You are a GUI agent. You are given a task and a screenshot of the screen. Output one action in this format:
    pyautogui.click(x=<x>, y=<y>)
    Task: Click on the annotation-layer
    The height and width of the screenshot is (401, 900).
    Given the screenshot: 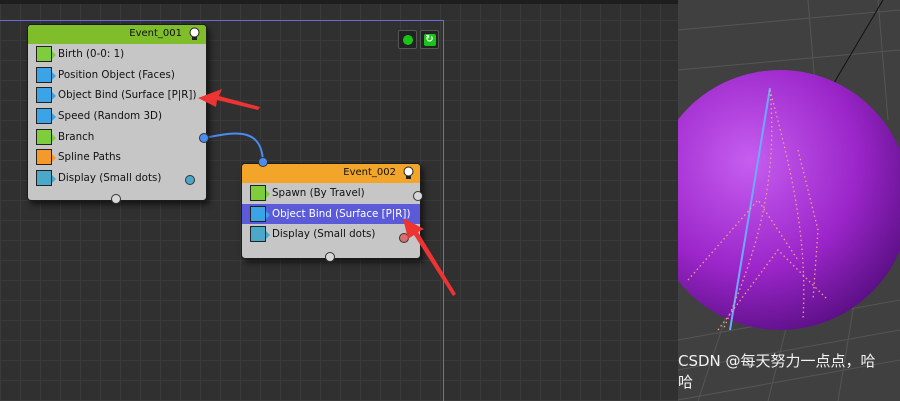 What is the action you would take?
    pyautogui.click(x=327, y=192)
    